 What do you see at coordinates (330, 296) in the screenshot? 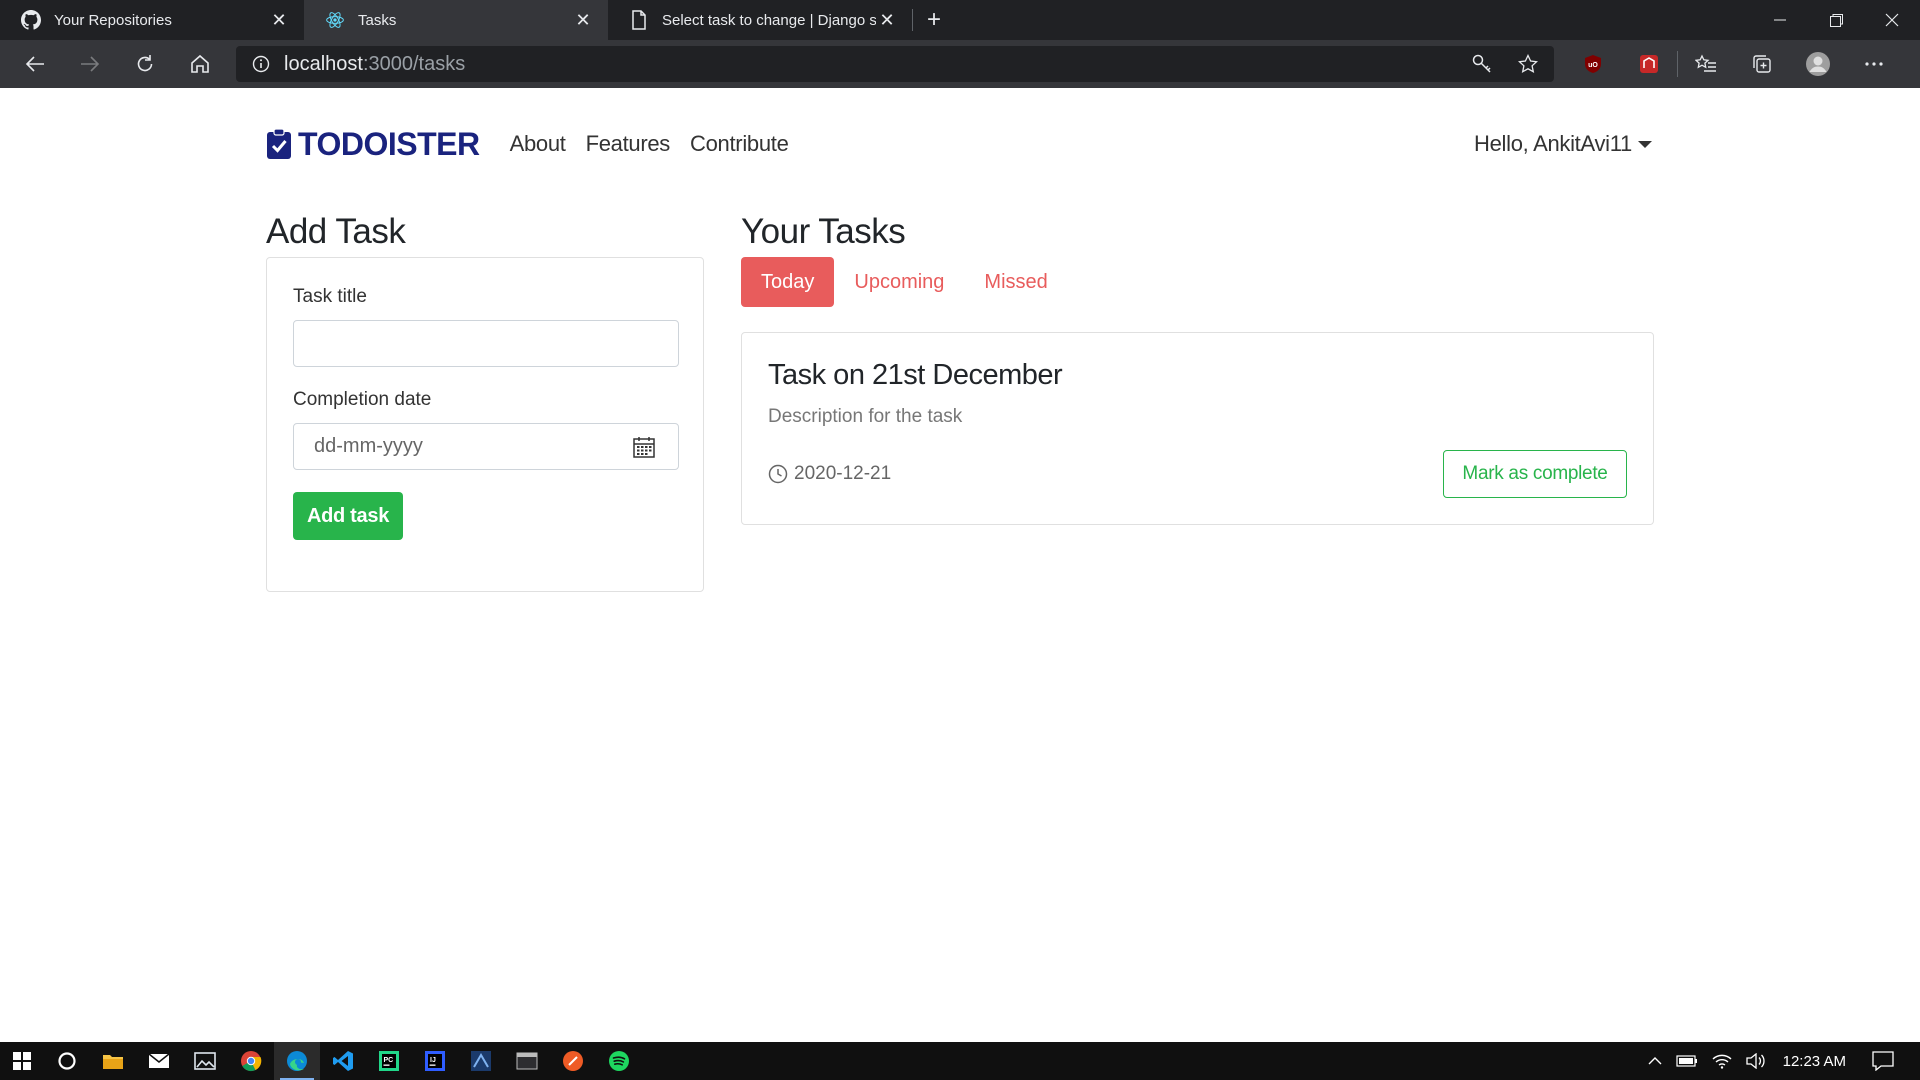
I see `task-title-label: Task title` at bounding box center [330, 296].